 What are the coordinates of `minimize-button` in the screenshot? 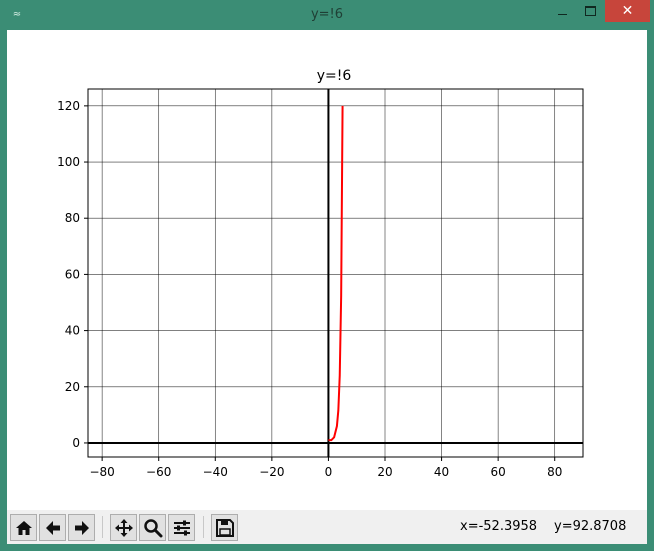 It's located at (562, 11).